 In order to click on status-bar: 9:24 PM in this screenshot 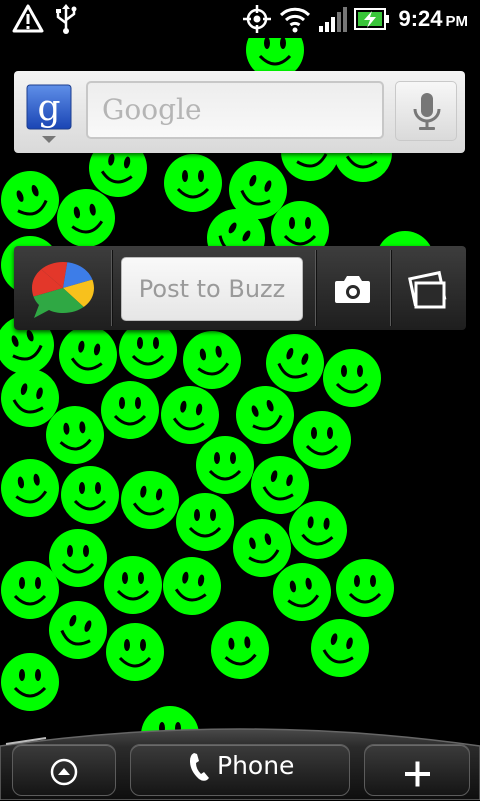, I will do `click(240, 19)`.